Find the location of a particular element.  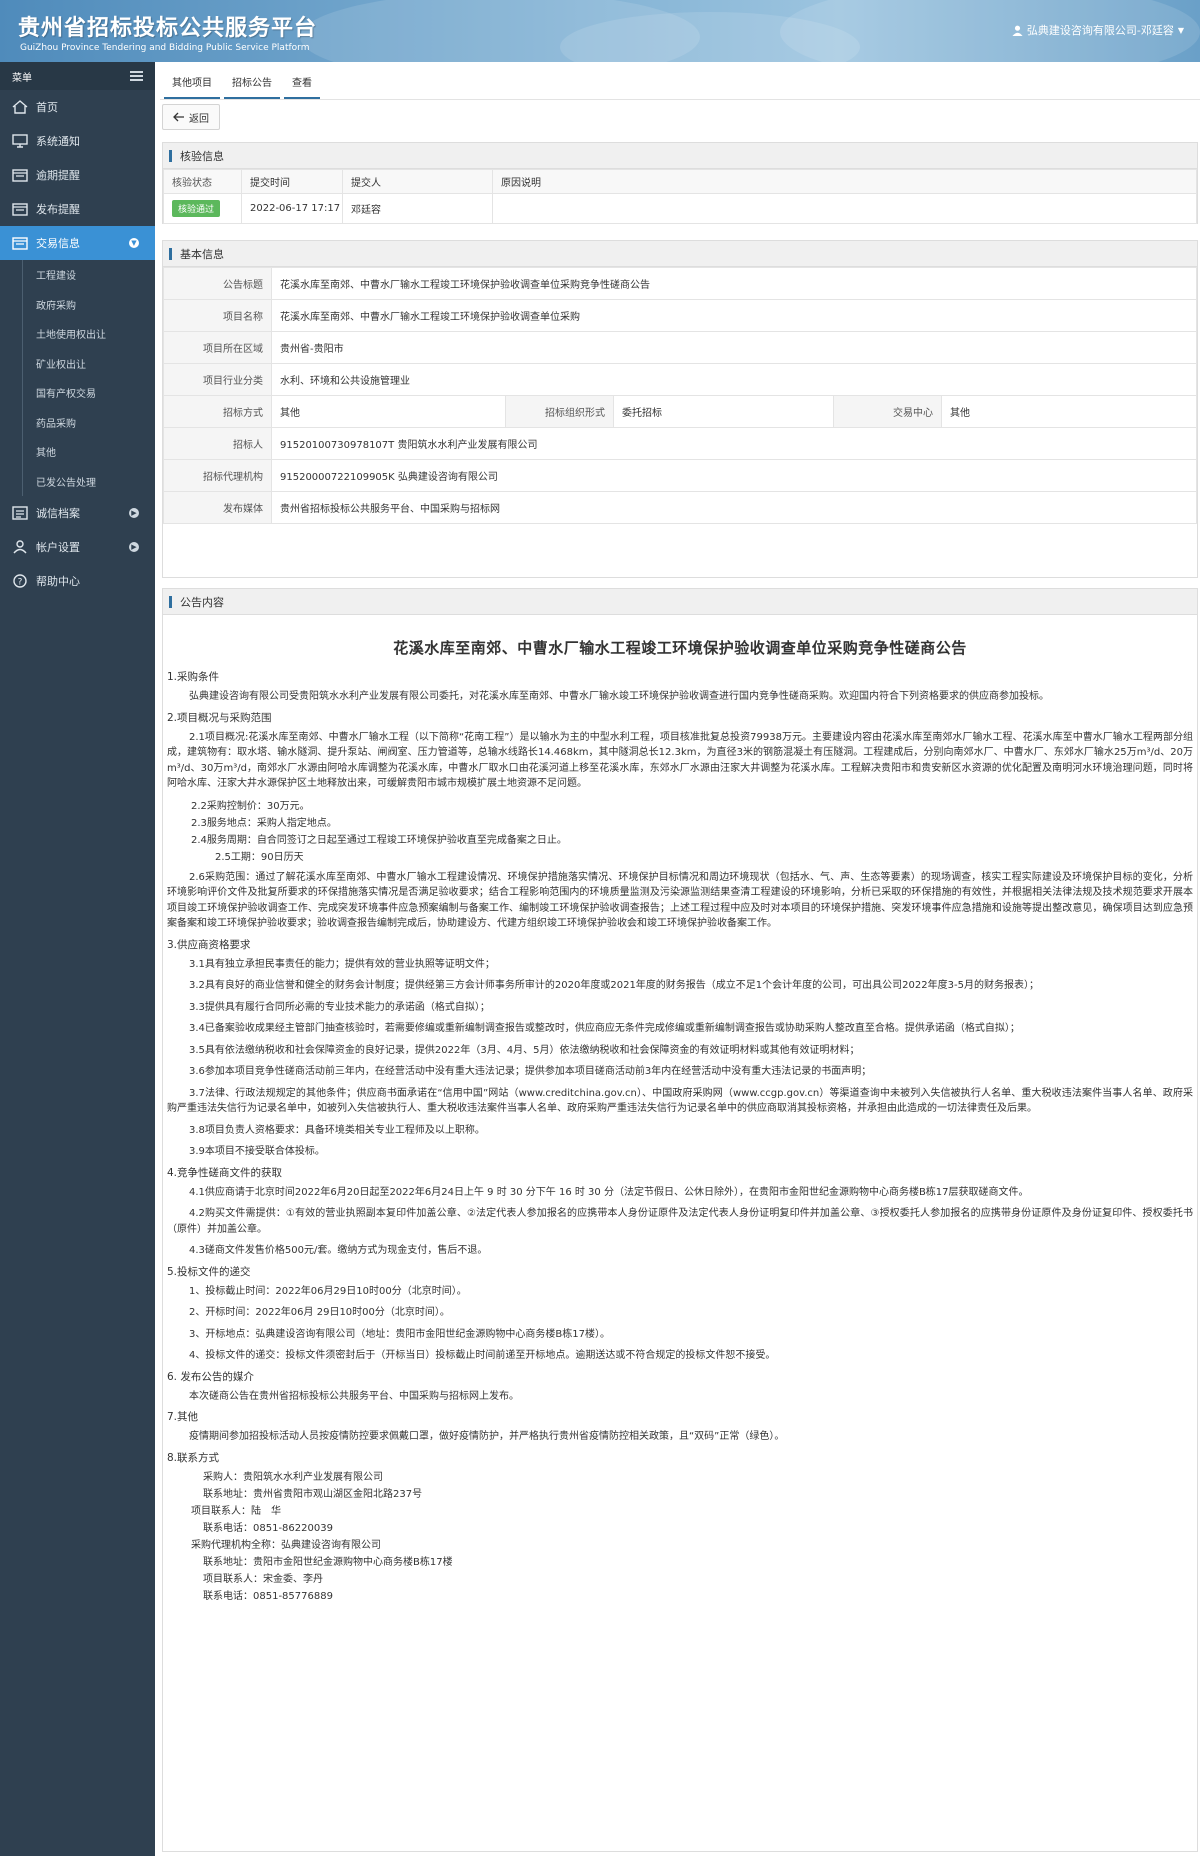

breadcrumb: 其他项目 招标公告 查看 is located at coordinates (680, 81).